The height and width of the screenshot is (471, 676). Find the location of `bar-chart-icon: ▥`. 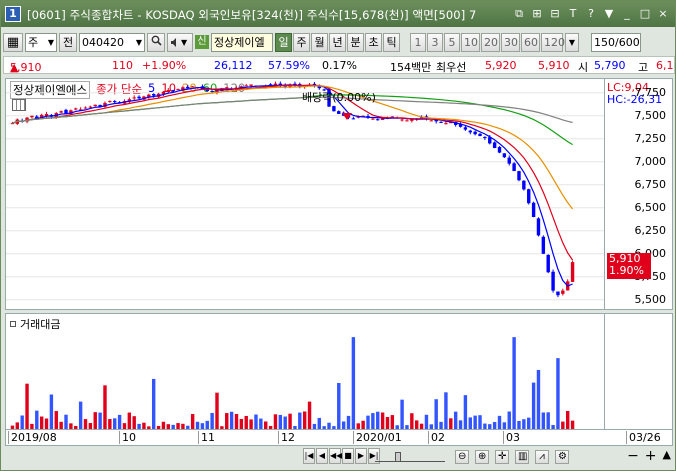

bar-chart-icon: ▥ is located at coordinates (522, 457).